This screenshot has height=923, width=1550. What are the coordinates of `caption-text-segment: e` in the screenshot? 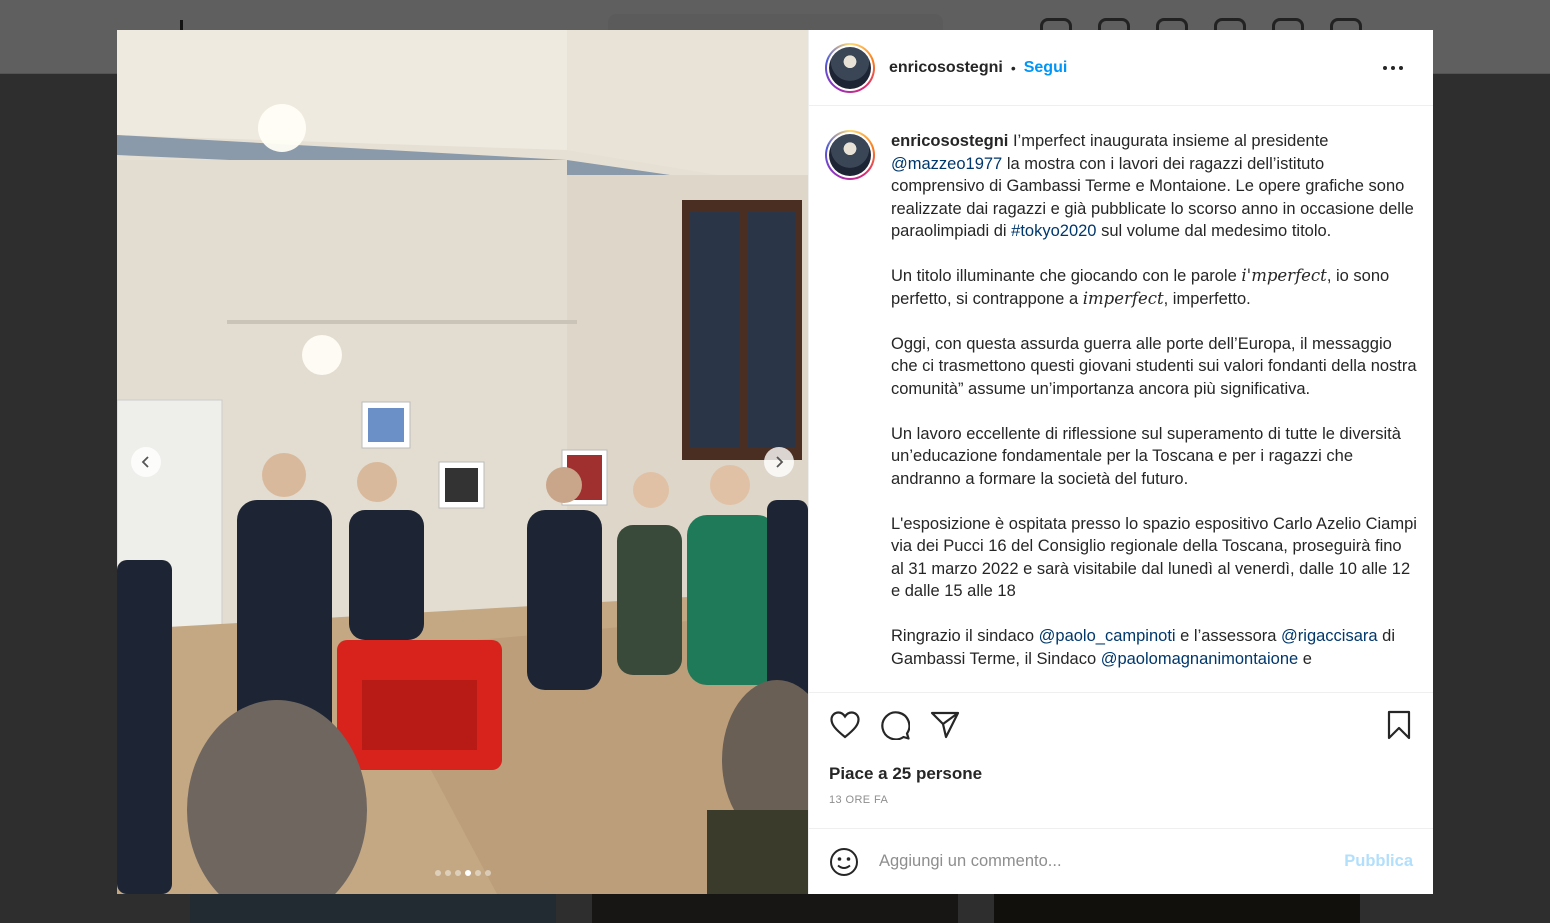 It's located at (1305, 658).